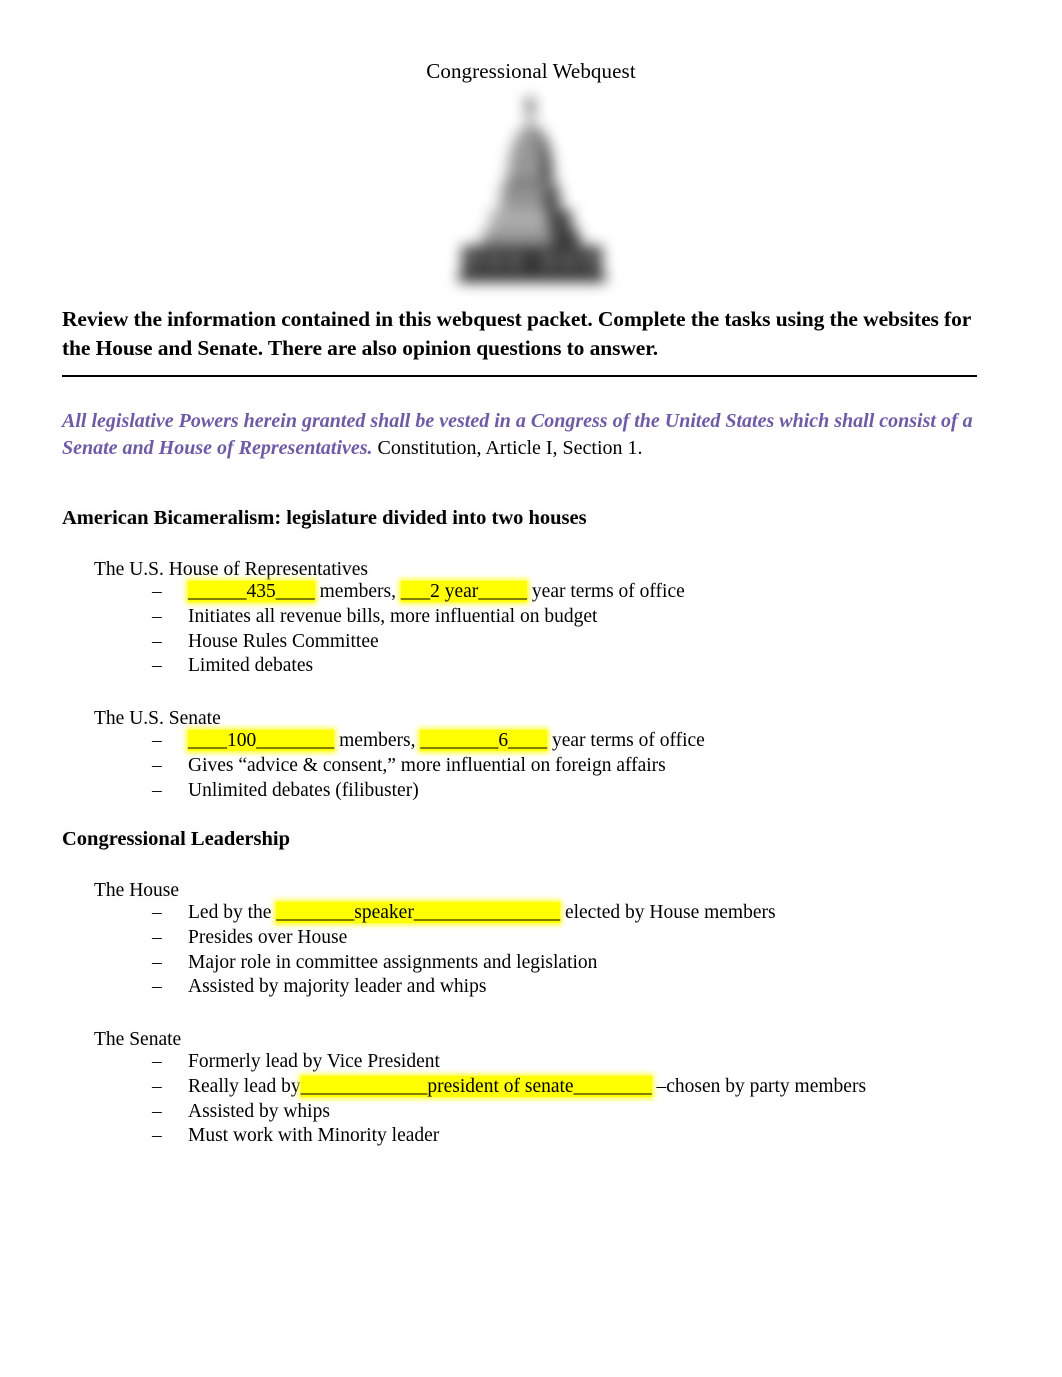 This screenshot has width=1062, height=1377. Describe the element at coordinates (484, 740) in the screenshot. I see `highlighted-answer: ________6____` at that location.